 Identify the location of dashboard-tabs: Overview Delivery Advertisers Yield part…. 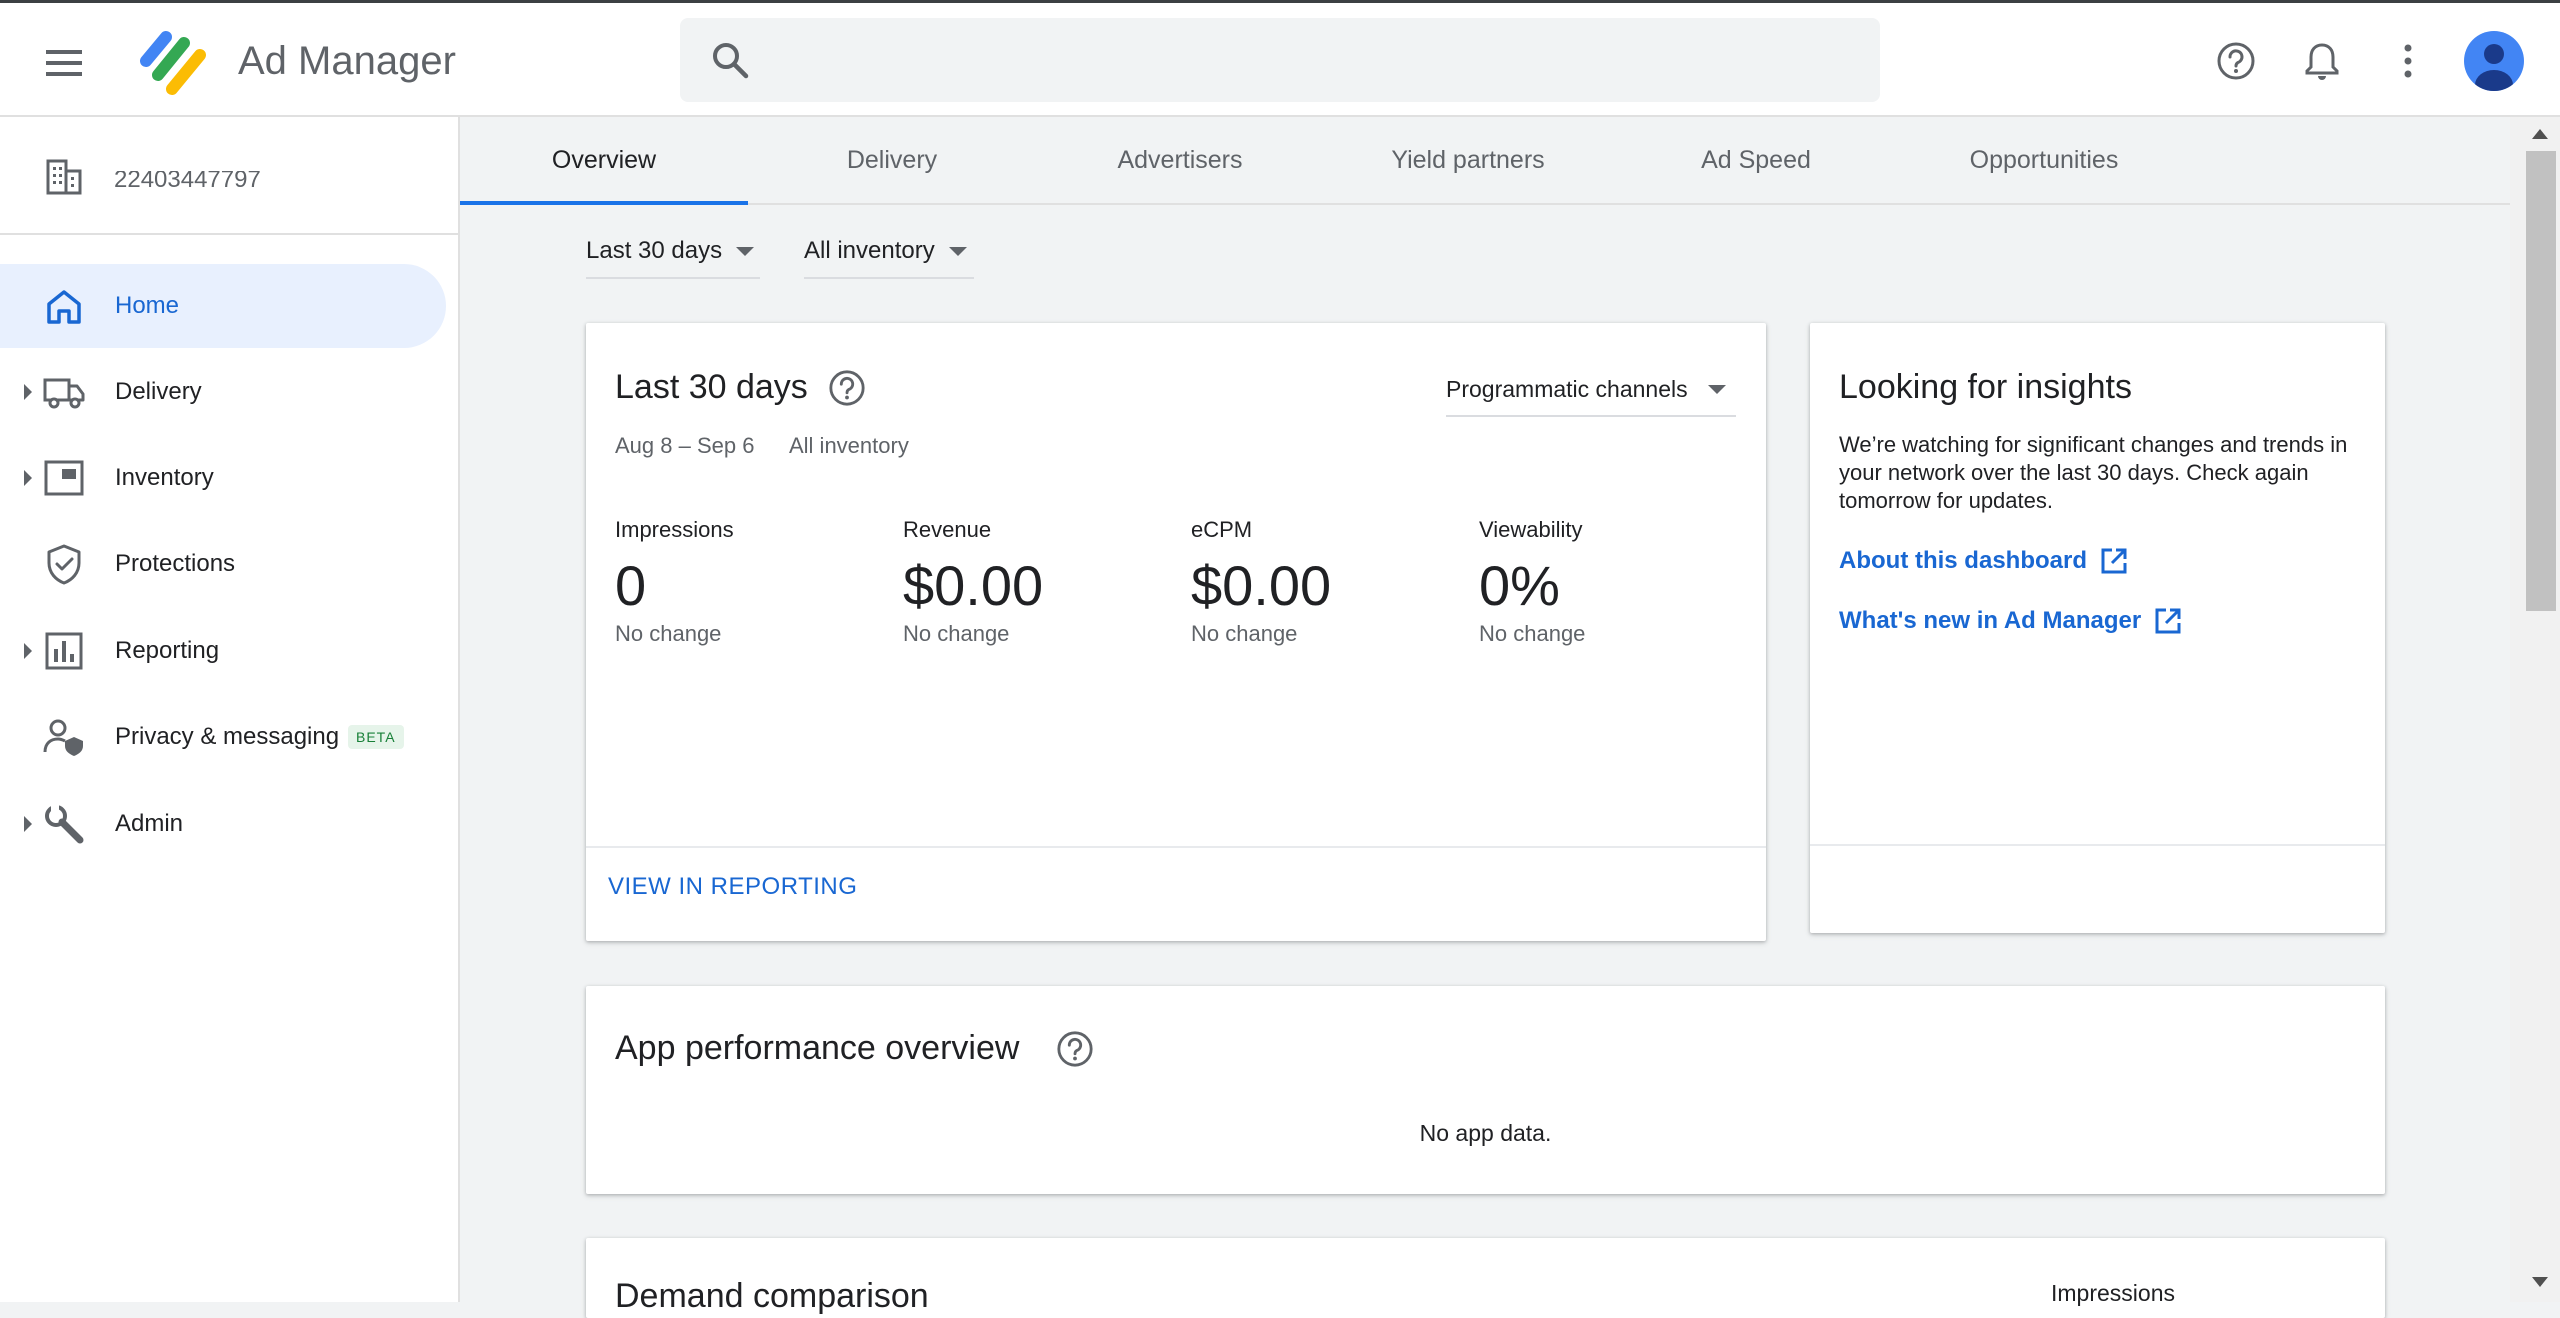
(1485, 161).